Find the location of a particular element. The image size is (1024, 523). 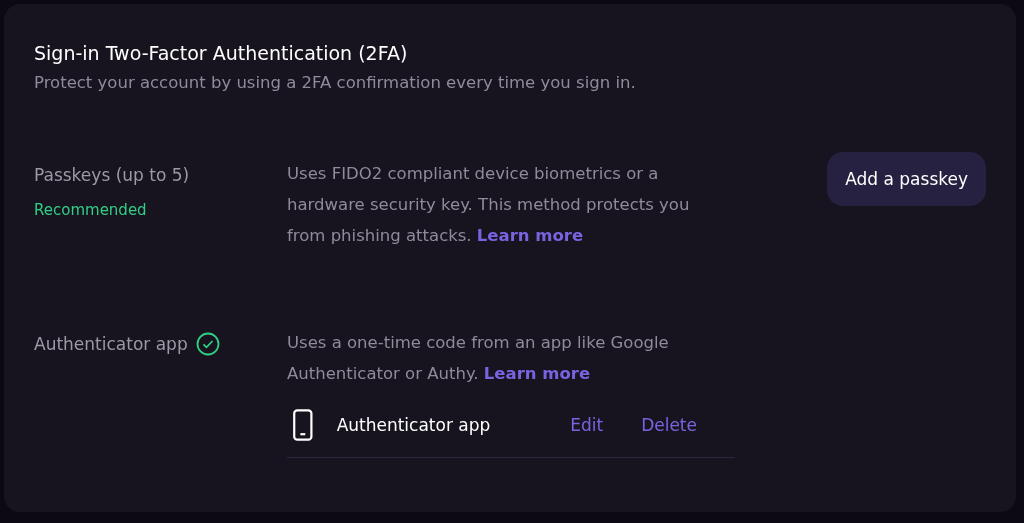

method-name: Passkeys (up to 5) is located at coordinates (112, 175).